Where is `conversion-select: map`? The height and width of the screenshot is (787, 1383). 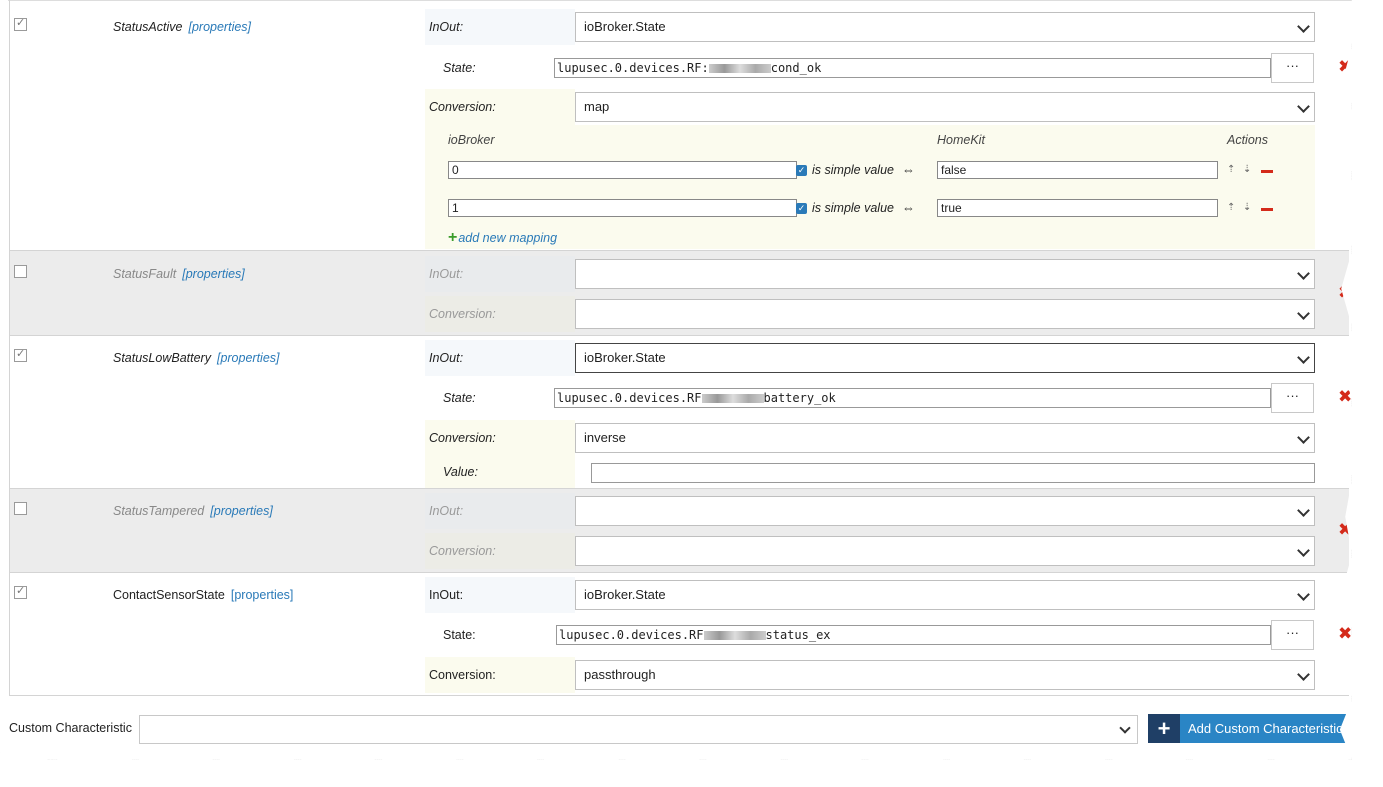 conversion-select: map is located at coordinates (945, 107).